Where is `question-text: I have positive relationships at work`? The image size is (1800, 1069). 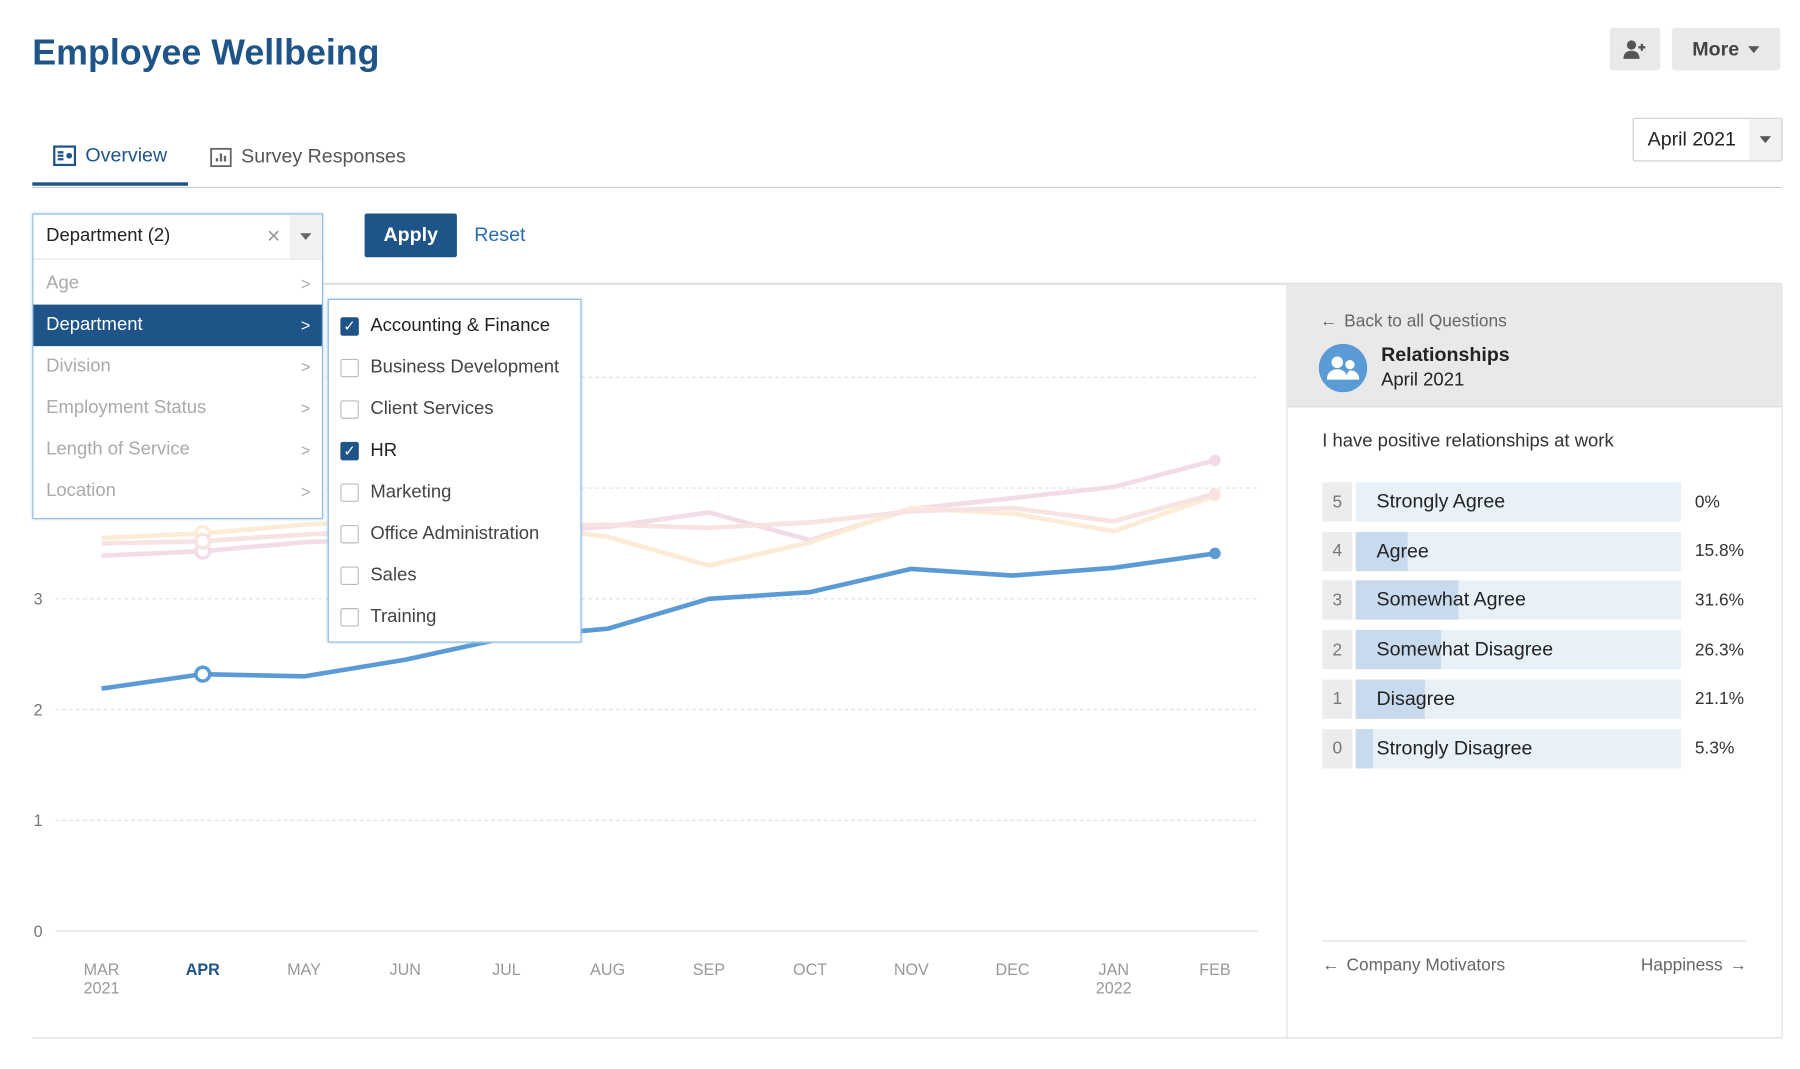
question-text: I have positive relationships at work is located at coordinates (1468, 441).